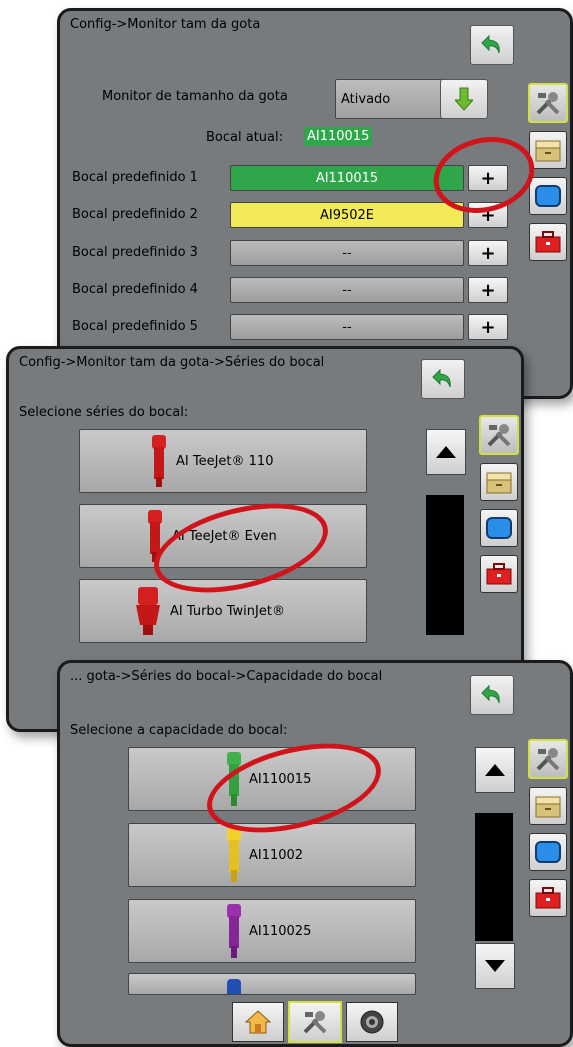  What do you see at coordinates (276, 855) in the screenshot?
I see `capacity-label-2: AI11002` at bounding box center [276, 855].